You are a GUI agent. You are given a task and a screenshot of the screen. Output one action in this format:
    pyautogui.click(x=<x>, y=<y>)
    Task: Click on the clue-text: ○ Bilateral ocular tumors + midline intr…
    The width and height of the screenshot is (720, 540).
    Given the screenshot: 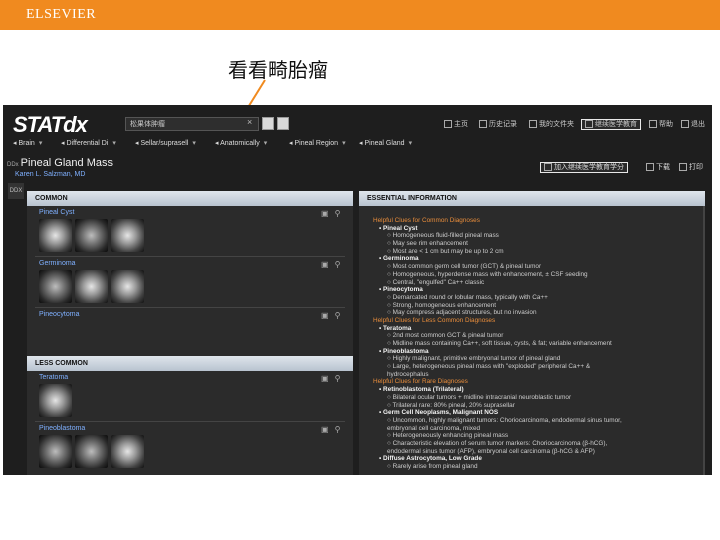 What is the action you would take?
    pyautogui.click(x=479, y=397)
    